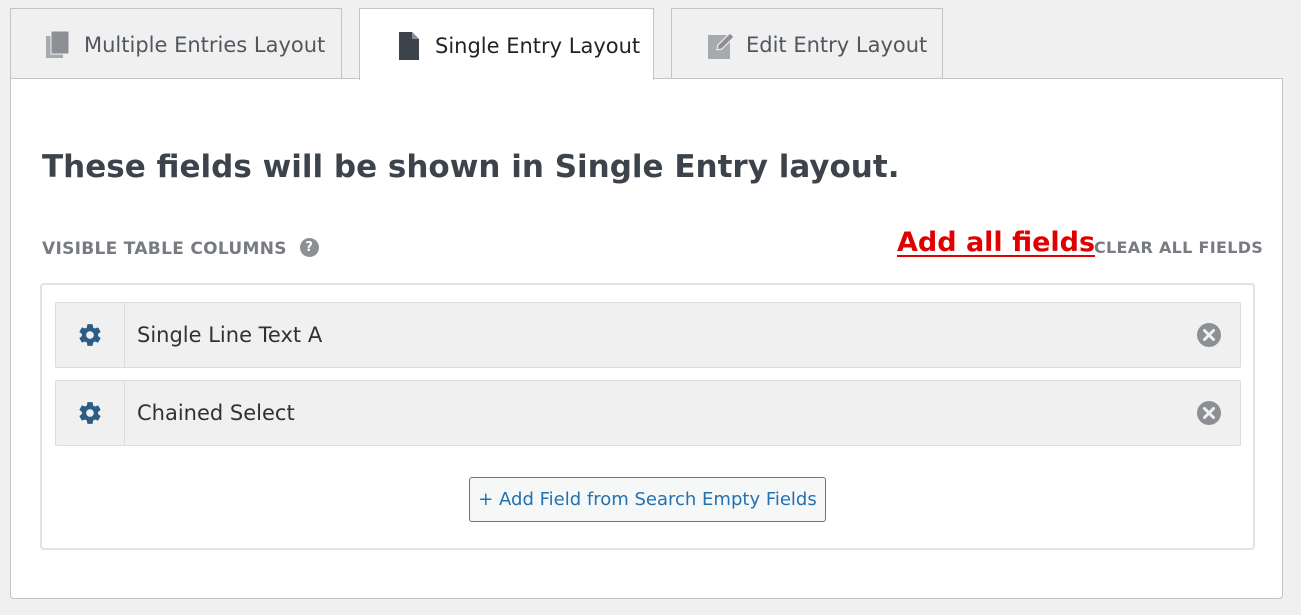 The width and height of the screenshot is (1301, 615). What do you see at coordinates (164, 249) in the screenshot?
I see `section-label-text: VISIBLE TABLE COLUMNS` at bounding box center [164, 249].